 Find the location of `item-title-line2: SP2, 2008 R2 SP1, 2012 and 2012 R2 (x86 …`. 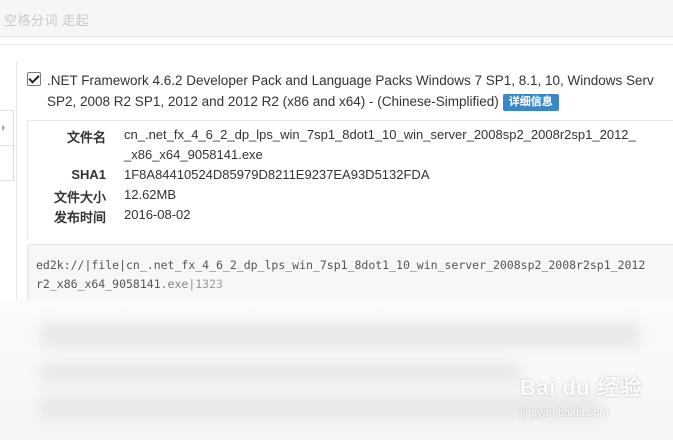

item-title-line2: SP2, 2008 R2 SP1, 2012 and 2012 R2 (x86 … is located at coordinates (273, 101).